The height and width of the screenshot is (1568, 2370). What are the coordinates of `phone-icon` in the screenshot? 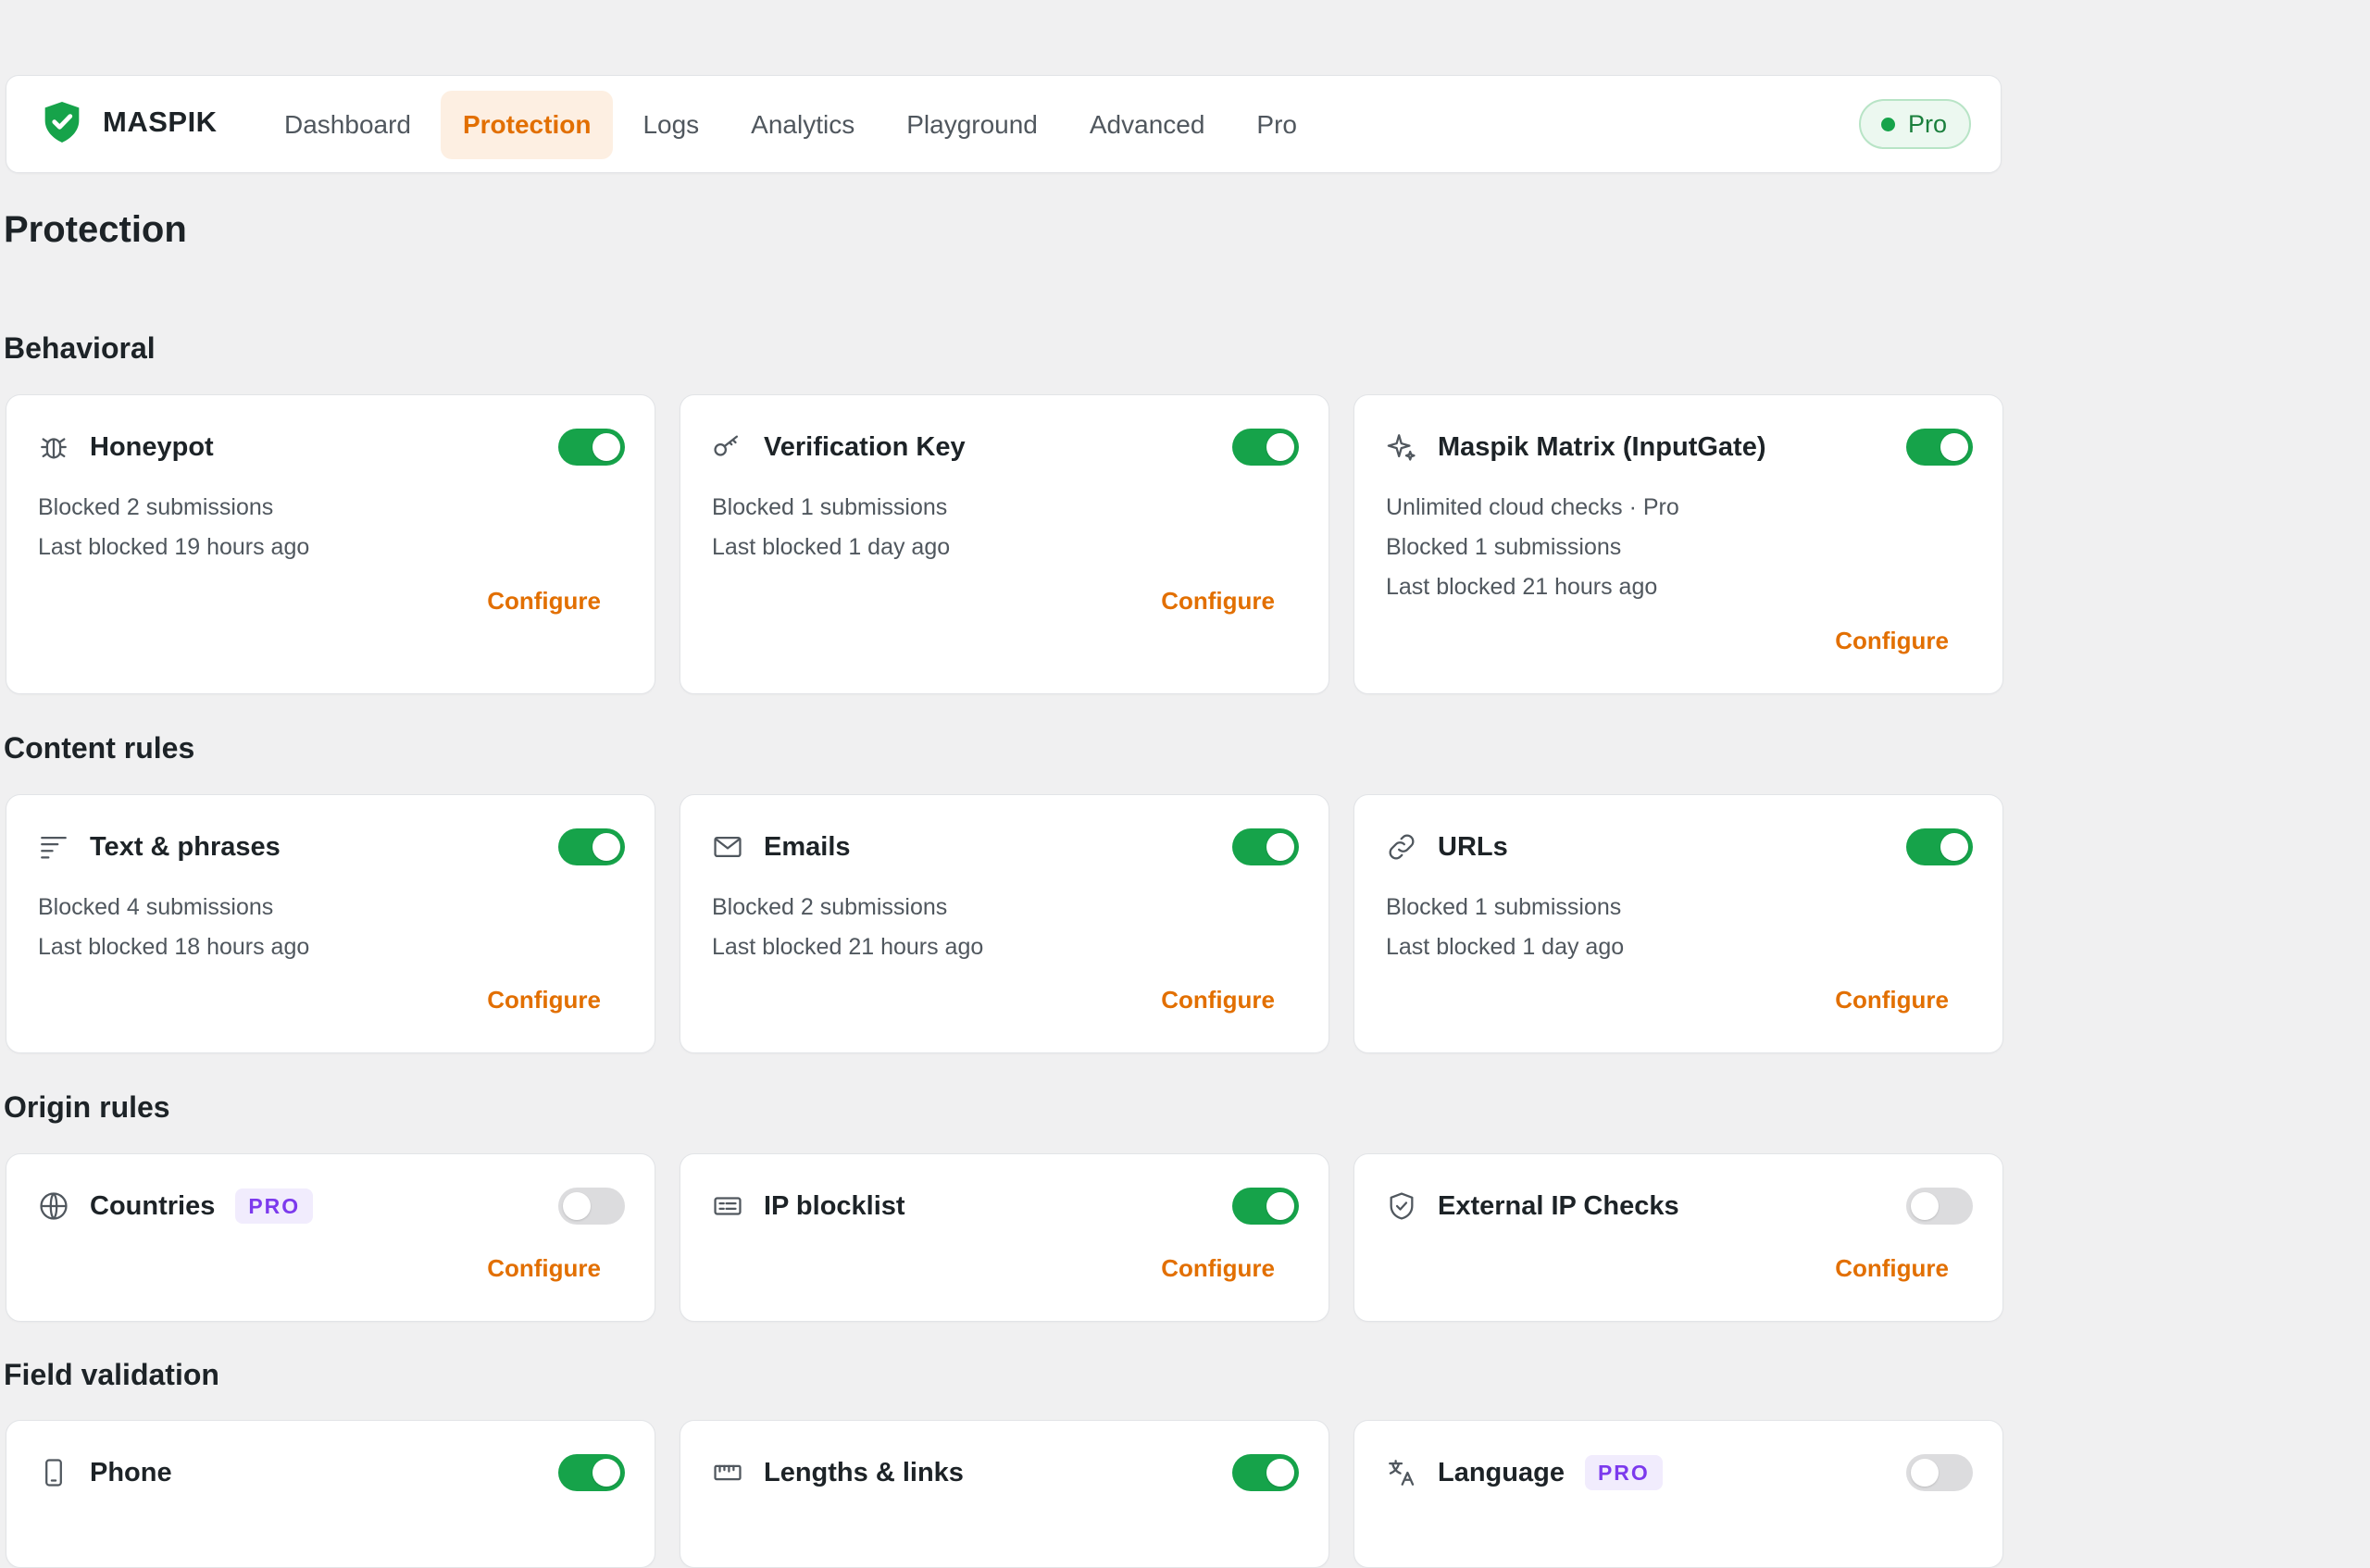 It's located at (53, 1473).